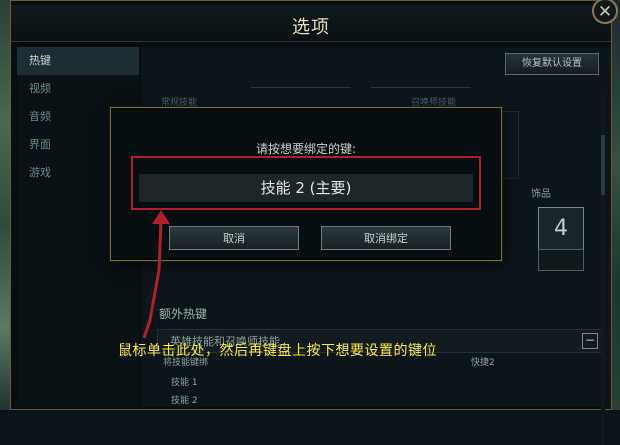 The height and width of the screenshot is (445, 620). What do you see at coordinates (161, 217) in the screenshot?
I see `arrow-head` at bounding box center [161, 217].